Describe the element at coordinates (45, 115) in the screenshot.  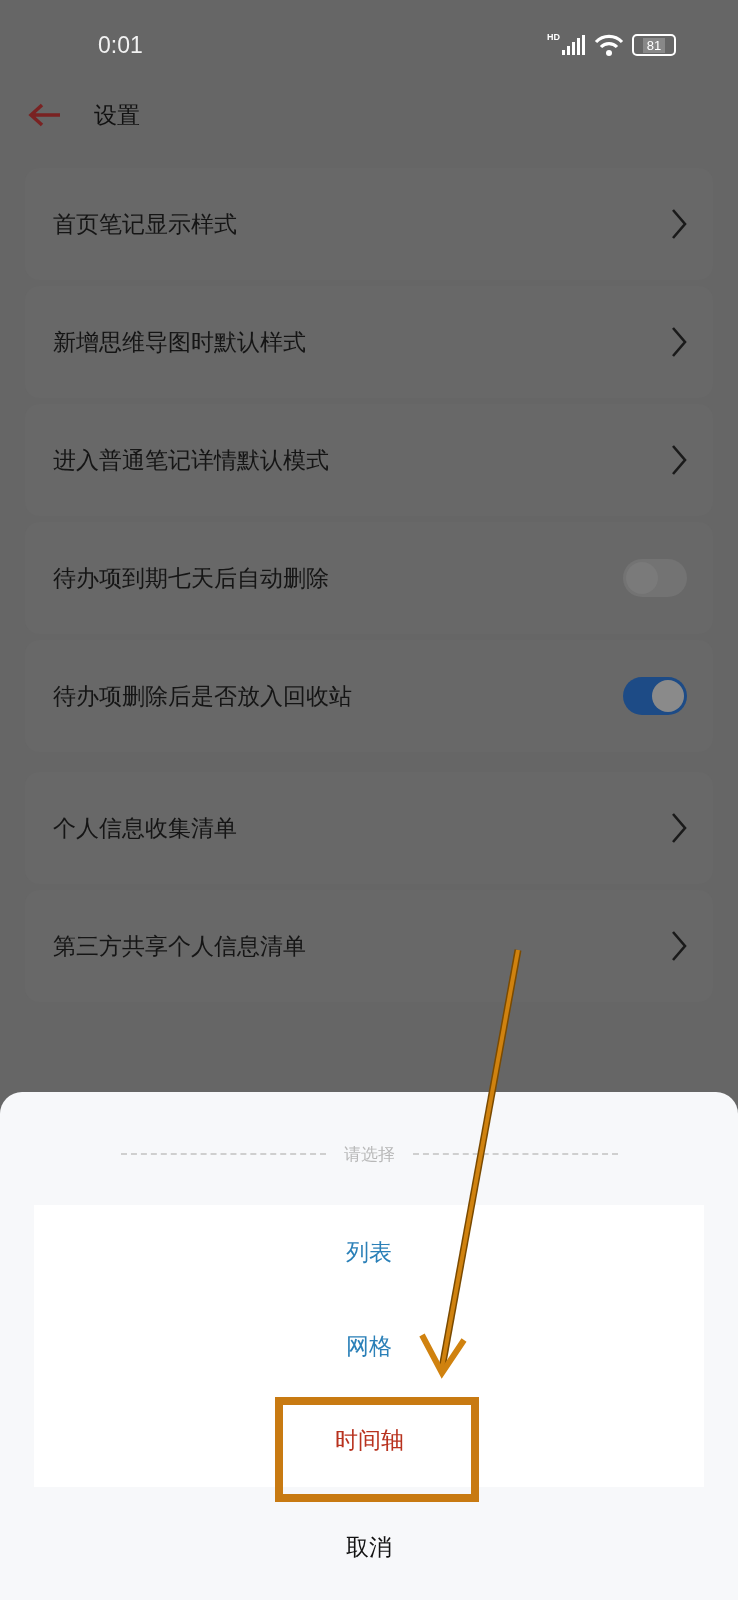
I see `back-icon` at that location.